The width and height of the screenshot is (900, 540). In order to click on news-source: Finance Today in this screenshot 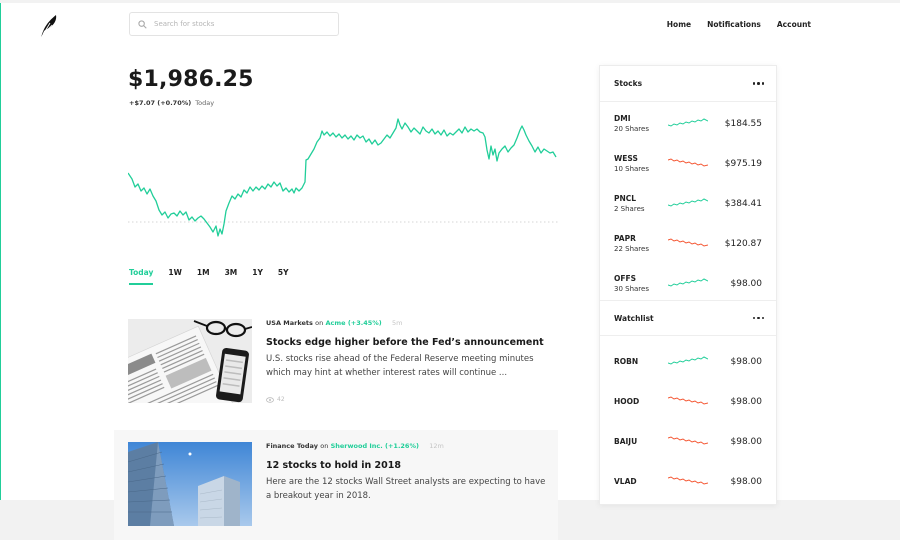, I will do `click(292, 446)`.